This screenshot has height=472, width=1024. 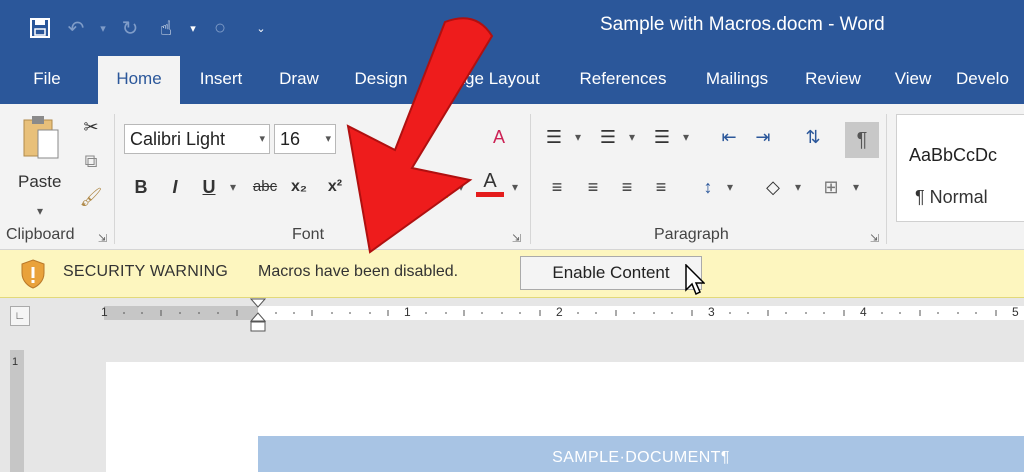 I want to click on shading-dropdown-icon: ▾, so click(x=798, y=187).